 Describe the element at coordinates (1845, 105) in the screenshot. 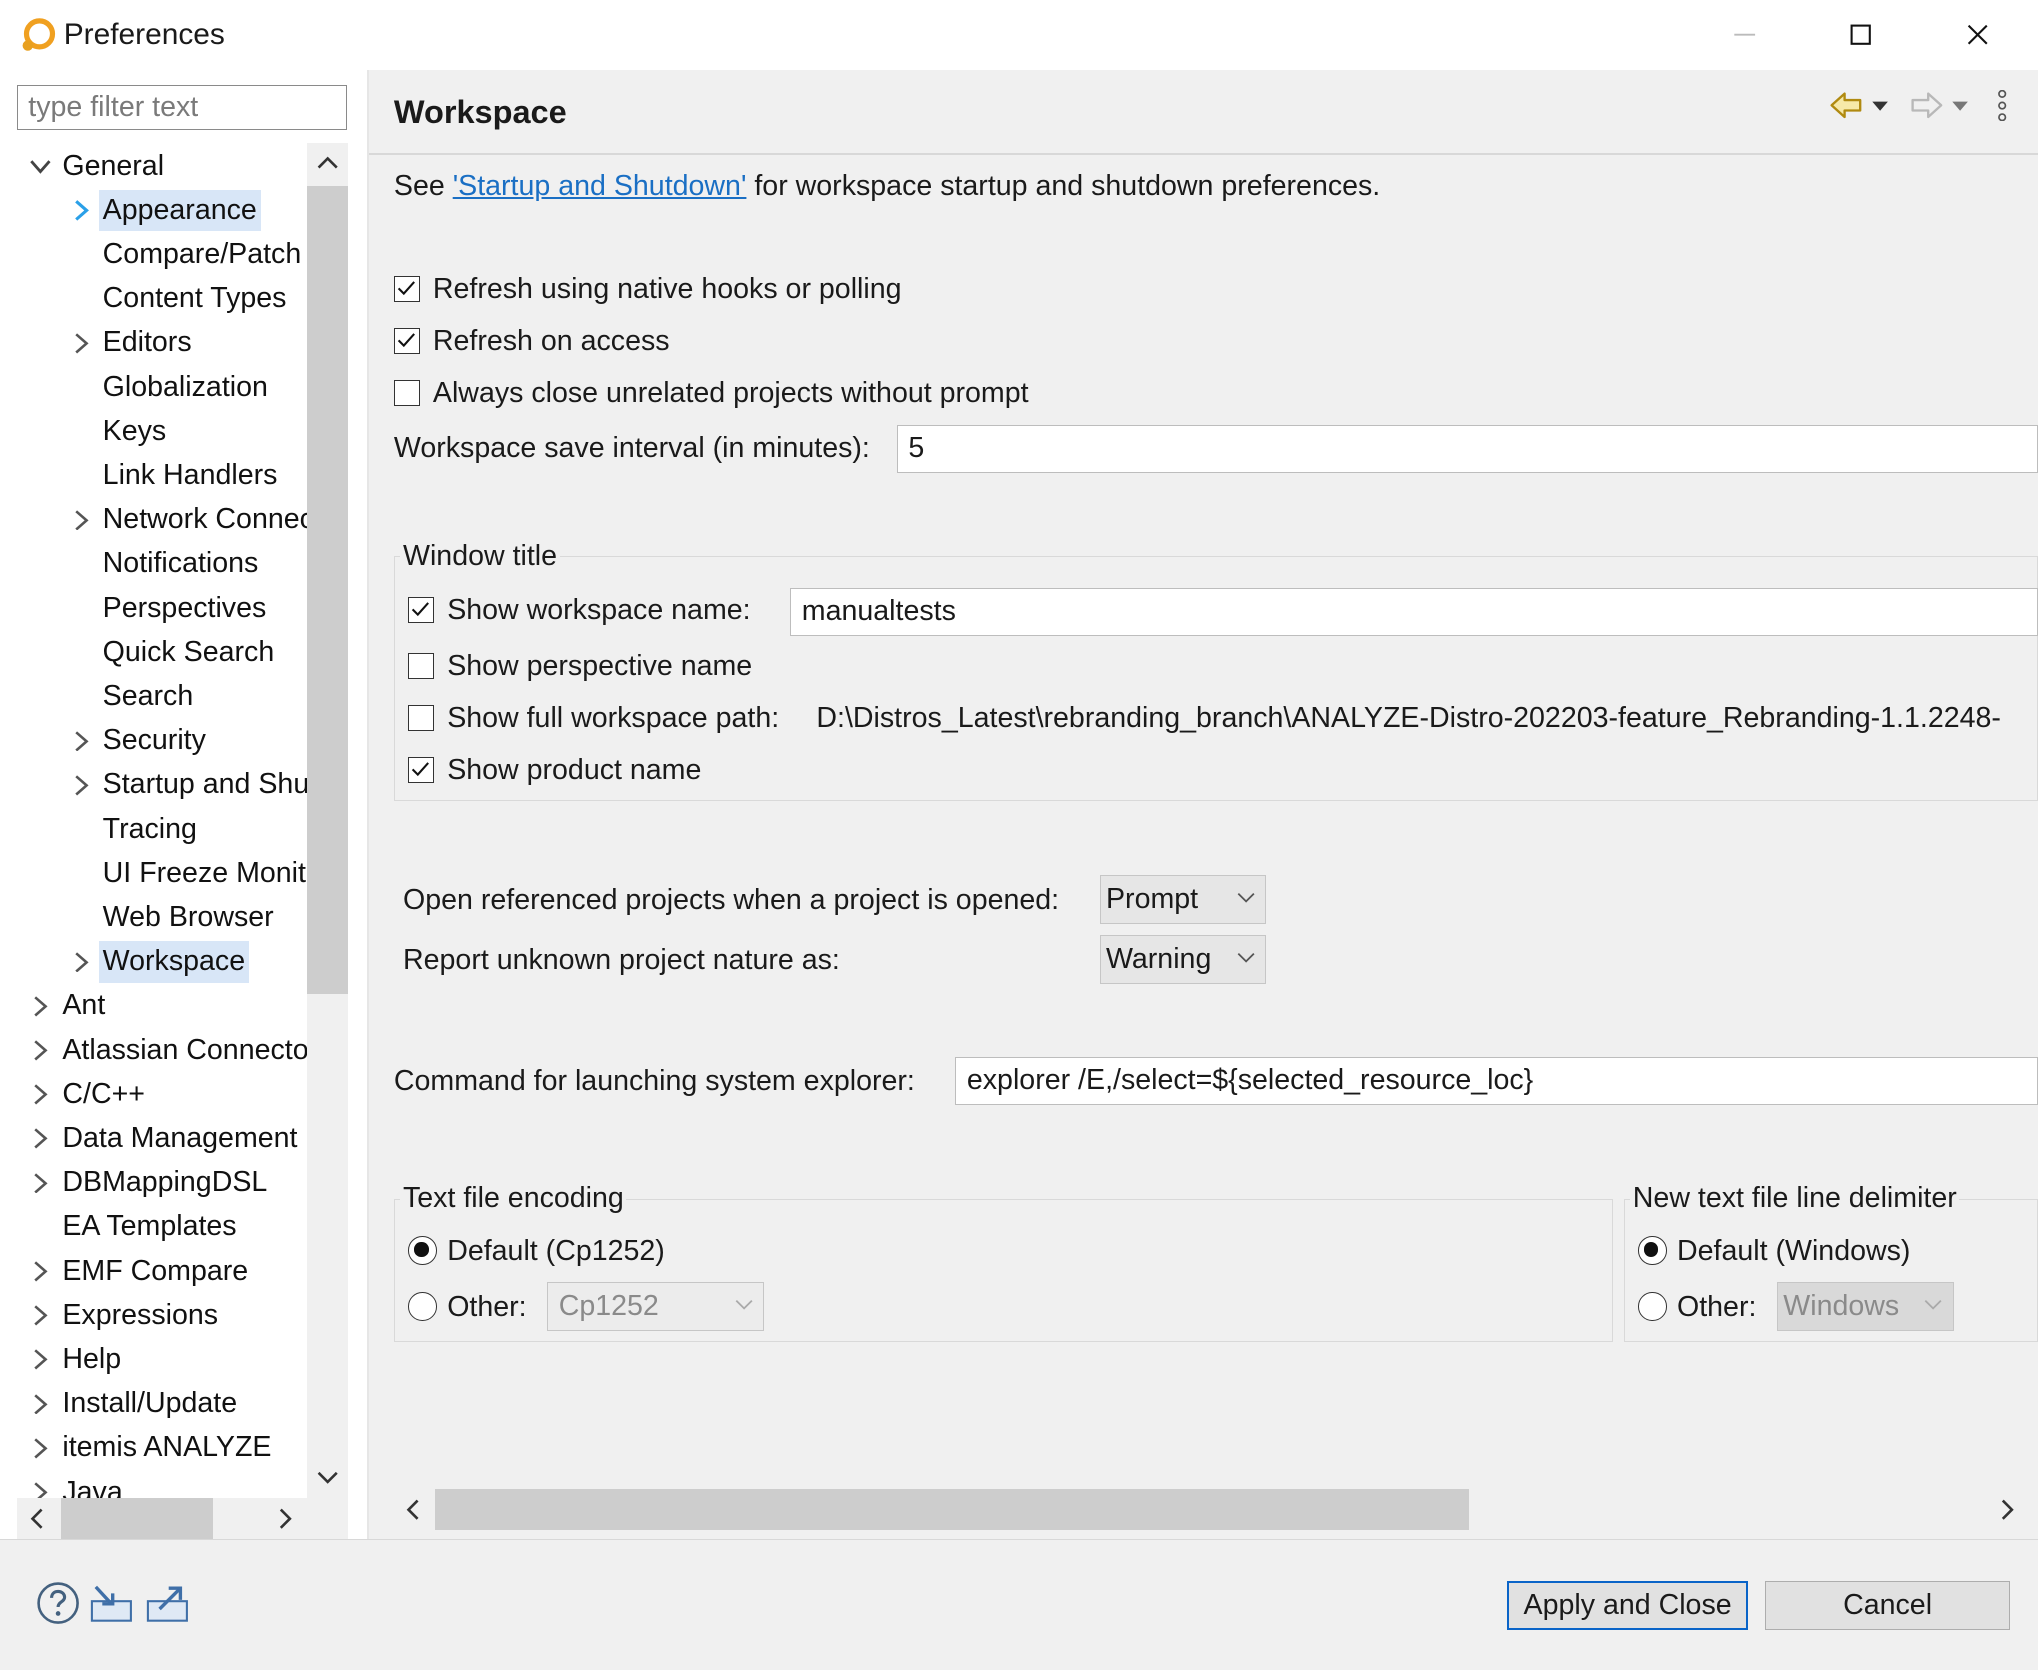

I see `back-button` at that location.